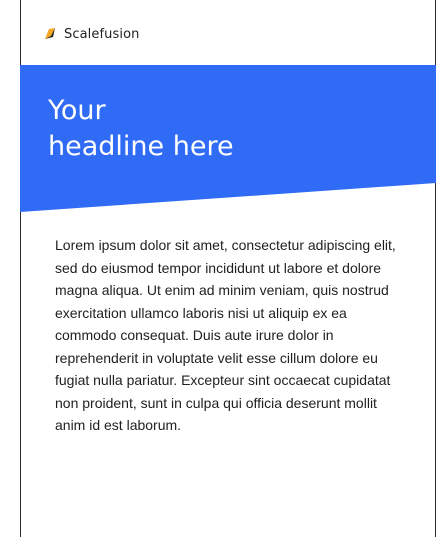 The height and width of the screenshot is (537, 437). I want to click on brand-name: Scalefusion, so click(102, 34).